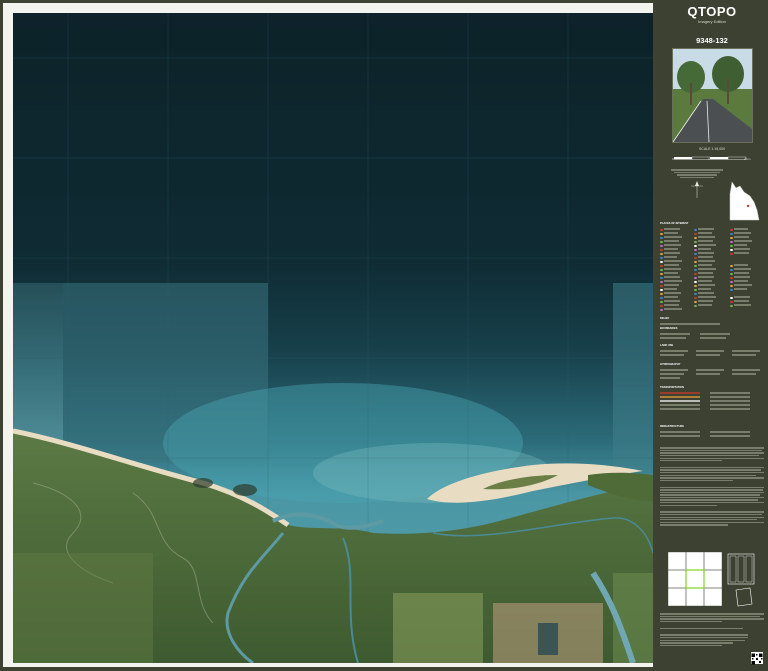  I want to click on projection-note, so click(697, 188).